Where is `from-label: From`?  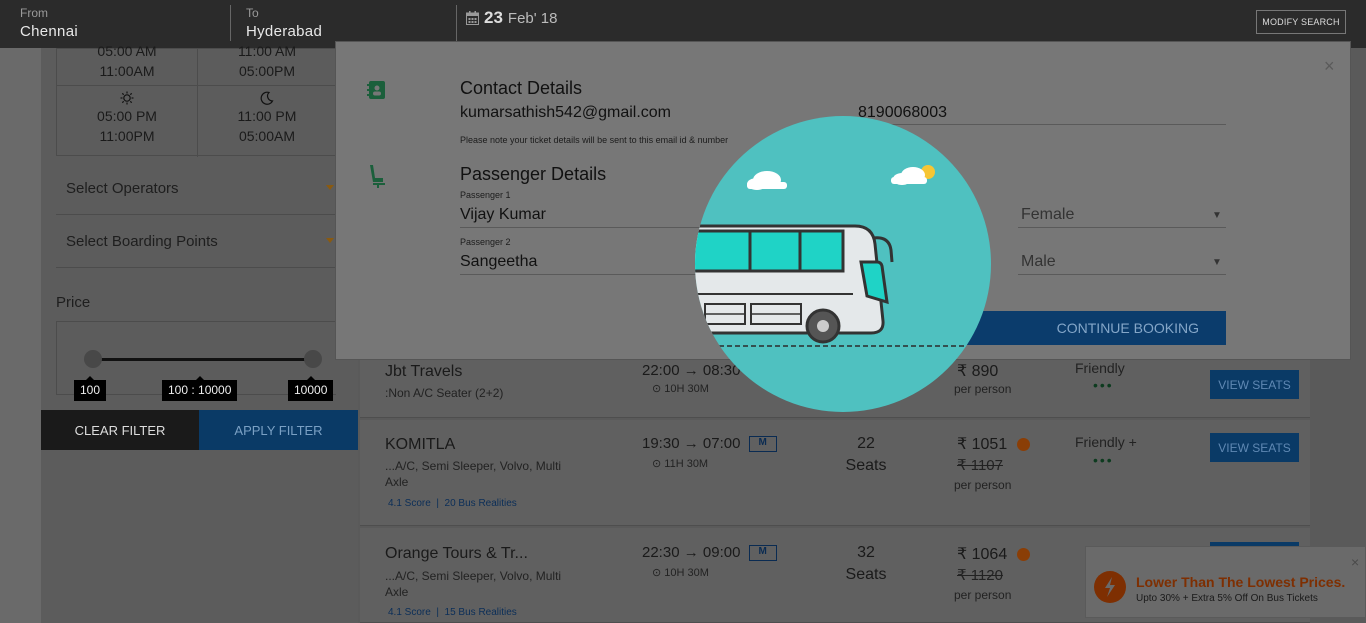
from-label: From is located at coordinates (34, 13).